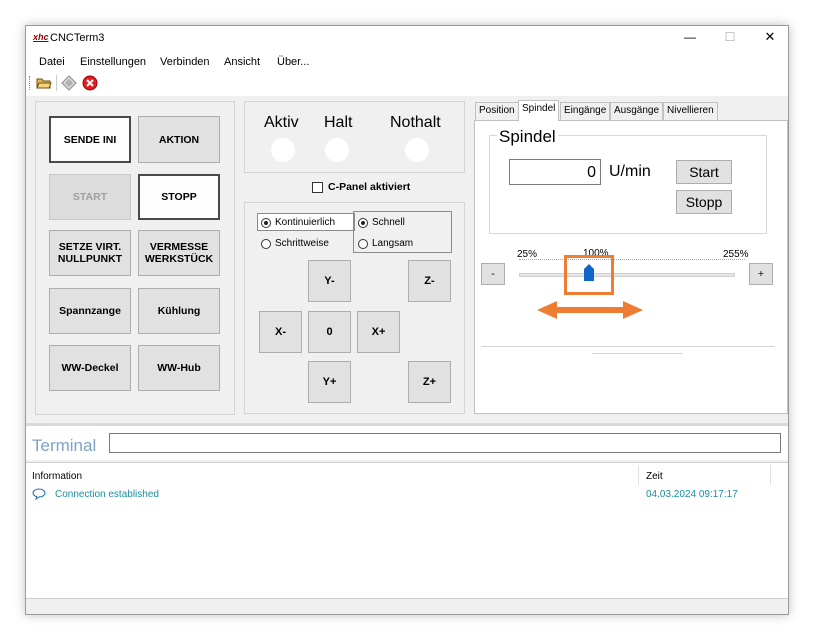 The image size is (814, 640). What do you see at coordinates (585, 111) in the screenshot?
I see `tab-eingaenge: Eingänge` at bounding box center [585, 111].